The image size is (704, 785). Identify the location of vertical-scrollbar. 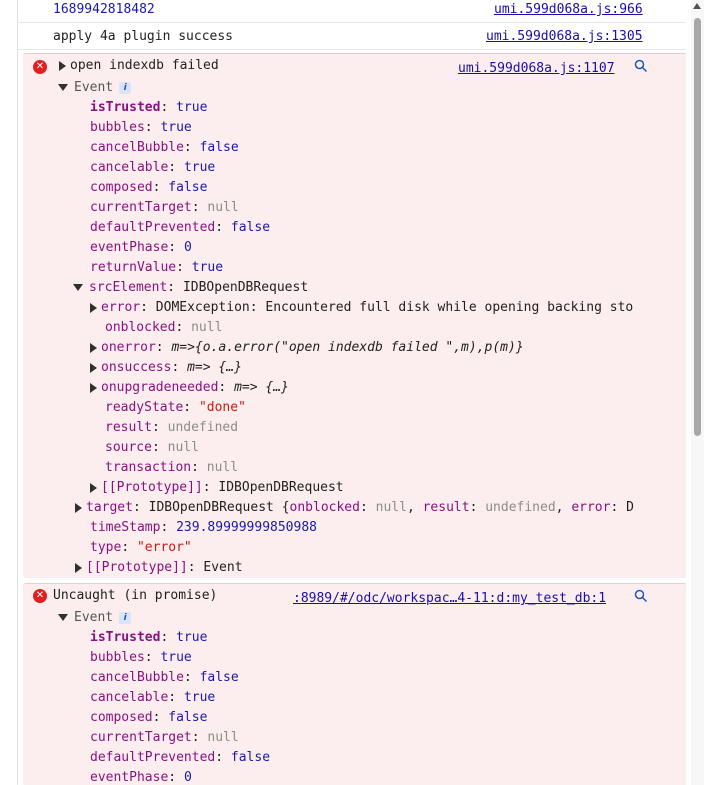
(697, 392).